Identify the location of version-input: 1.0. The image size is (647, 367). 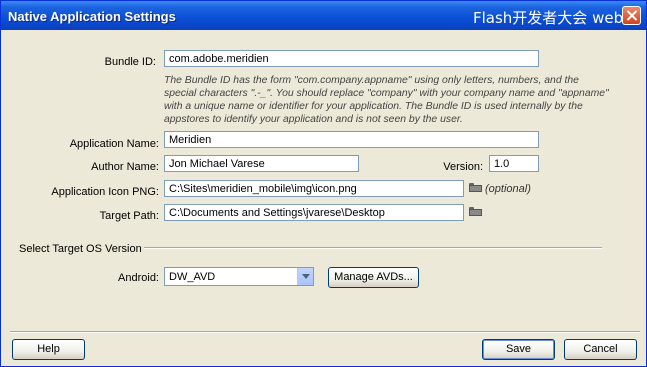
(514, 163).